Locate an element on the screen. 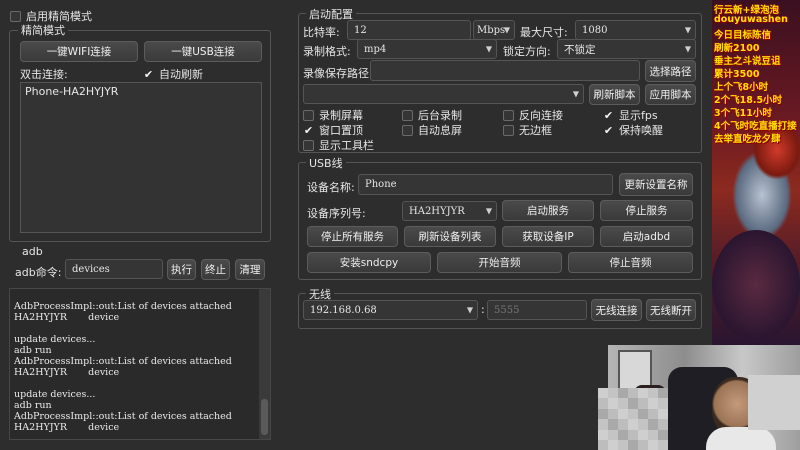 The height and width of the screenshot is (450, 800). adb-cmd-input: devices is located at coordinates (114, 269).